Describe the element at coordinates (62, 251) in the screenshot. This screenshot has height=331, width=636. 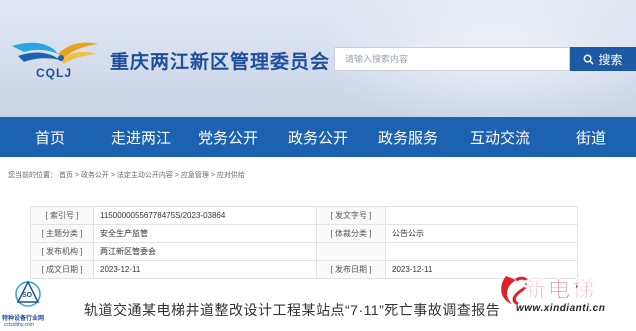
I see `publisher-label: [ 发布机构 ]` at that location.